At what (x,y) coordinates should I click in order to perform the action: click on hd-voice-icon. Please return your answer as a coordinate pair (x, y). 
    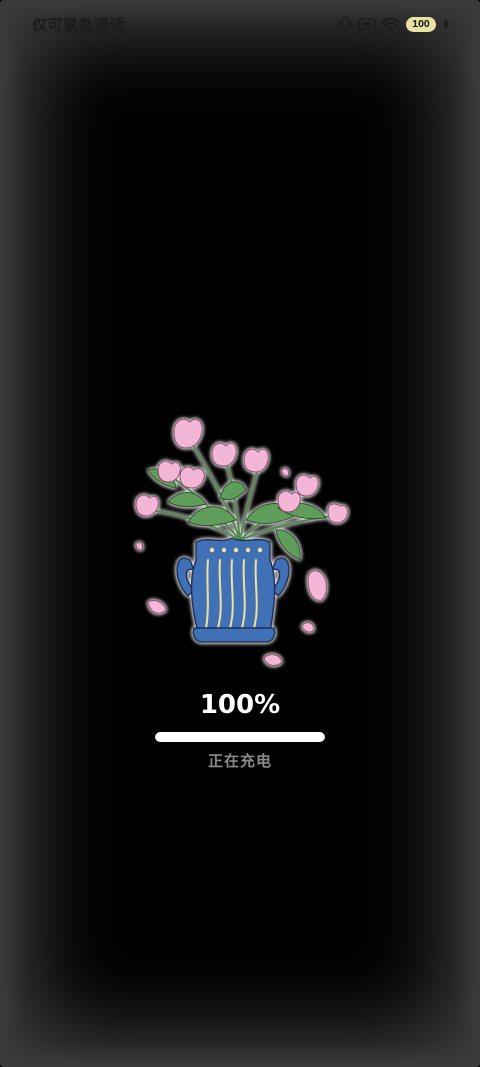
    Looking at the image, I should click on (367, 24).